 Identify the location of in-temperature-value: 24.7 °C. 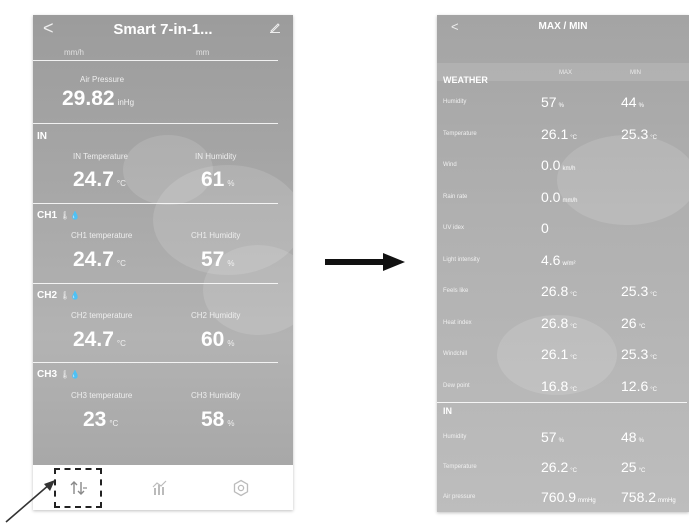
(99, 179).